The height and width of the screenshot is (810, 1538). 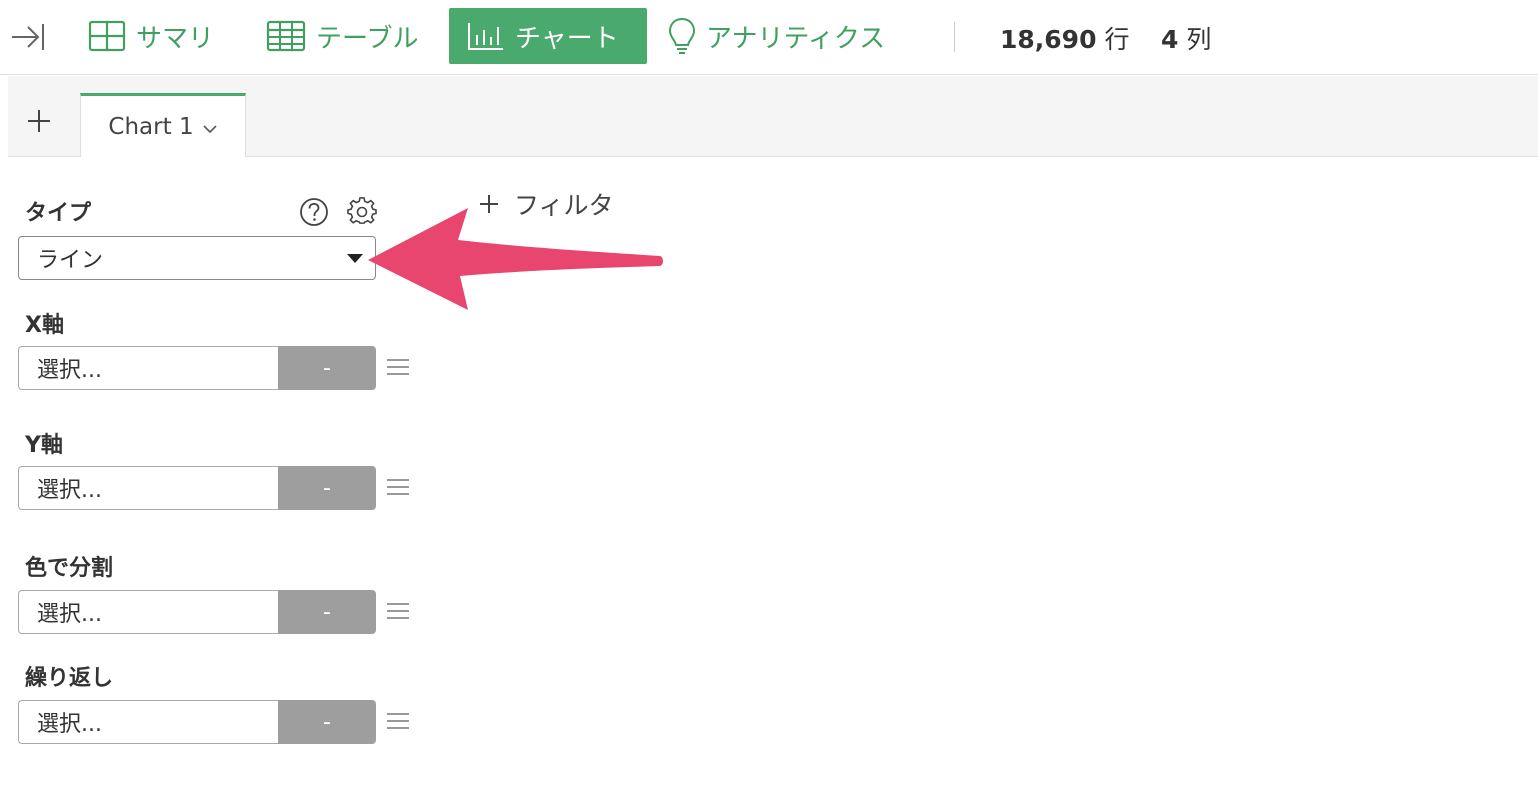 I want to click on color-split-label: 色で分割, so click(x=69, y=568).